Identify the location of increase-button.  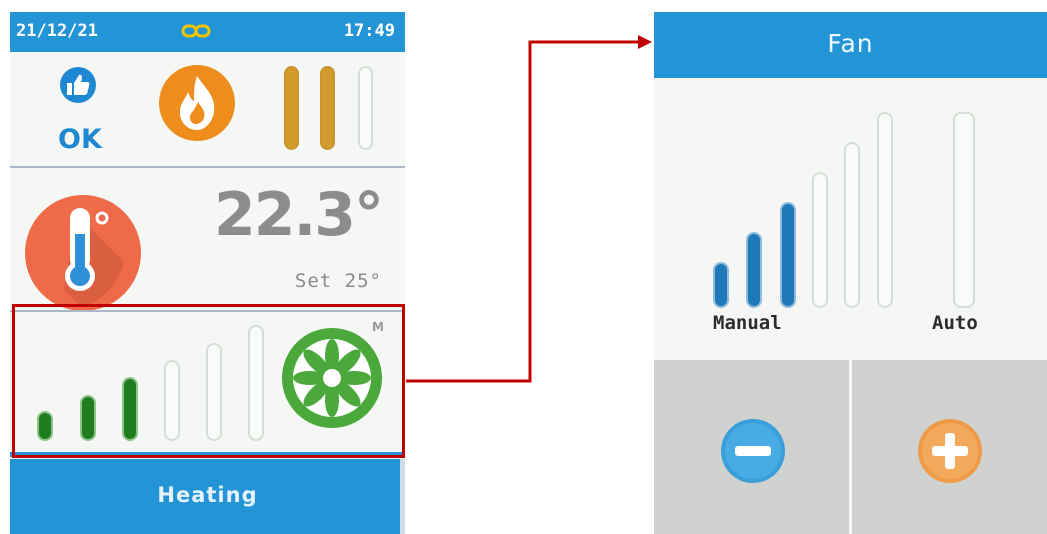
(950, 451).